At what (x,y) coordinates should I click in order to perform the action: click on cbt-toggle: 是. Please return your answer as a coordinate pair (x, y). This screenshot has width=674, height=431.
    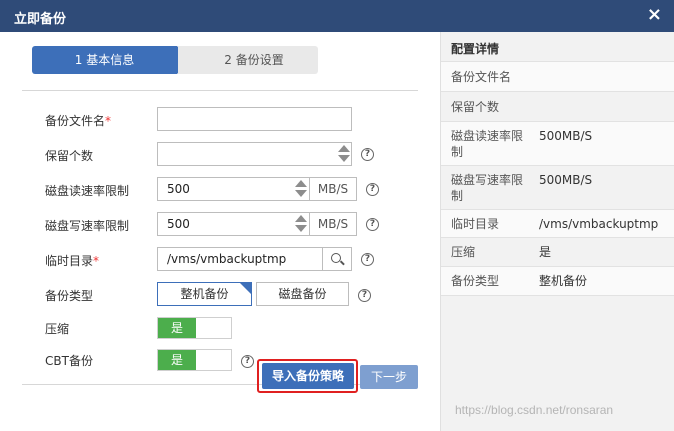
    Looking at the image, I should click on (194, 360).